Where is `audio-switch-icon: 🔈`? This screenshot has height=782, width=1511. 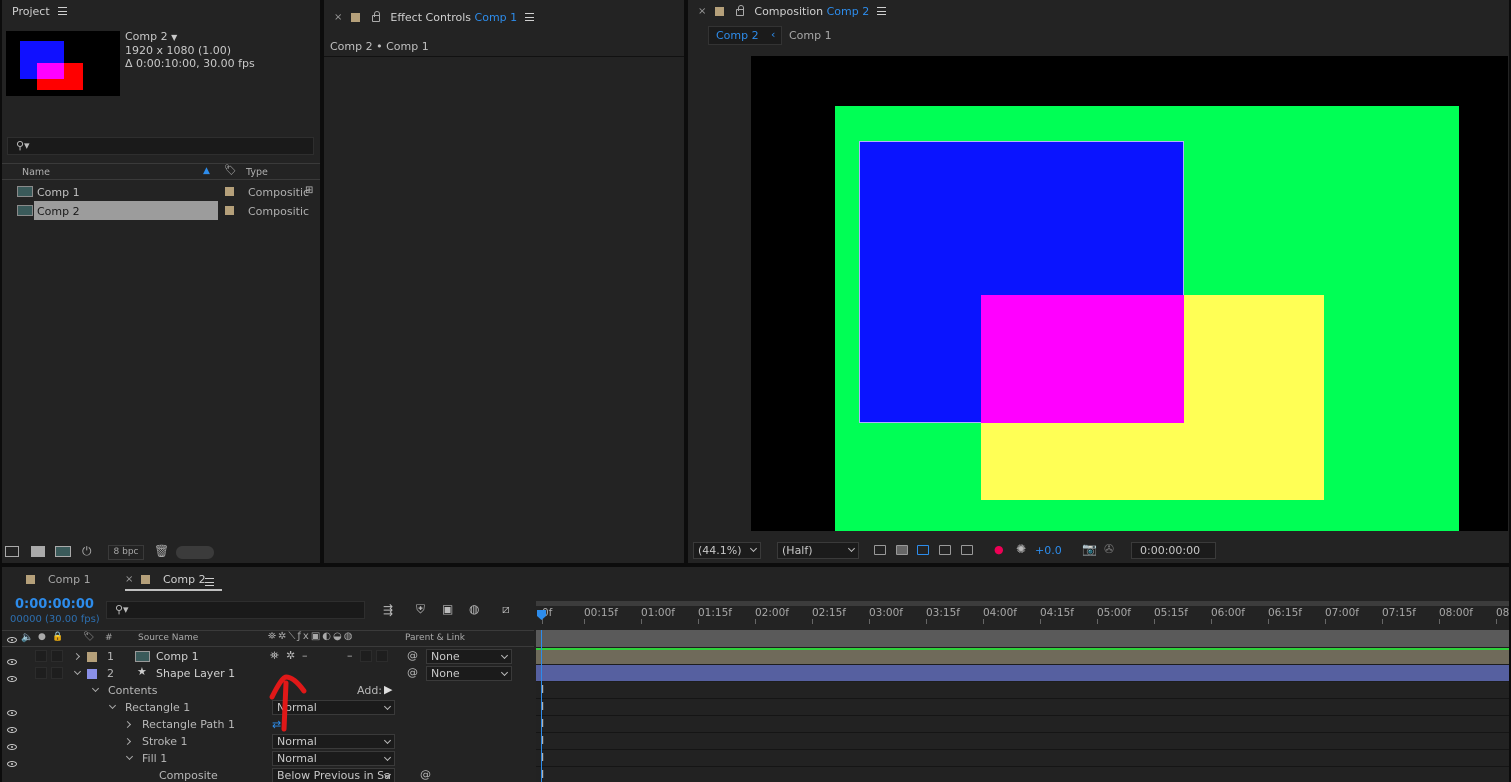 audio-switch-icon: 🔈 is located at coordinates (27, 637).